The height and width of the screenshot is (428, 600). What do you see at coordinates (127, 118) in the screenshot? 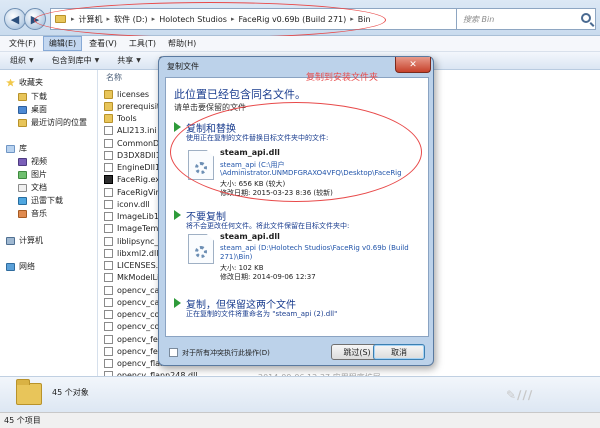
I see `file-name: Tools` at bounding box center [127, 118].